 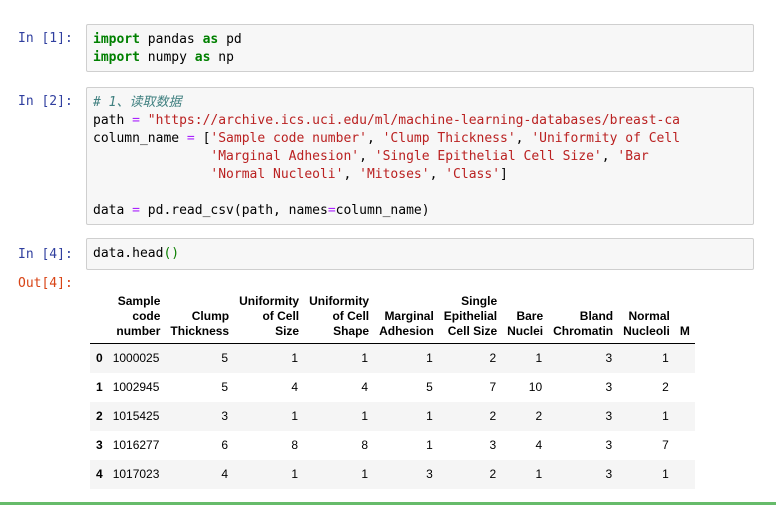 What do you see at coordinates (138, 331) in the screenshot?
I see `column-header-line: number` at bounding box center [138, 331].